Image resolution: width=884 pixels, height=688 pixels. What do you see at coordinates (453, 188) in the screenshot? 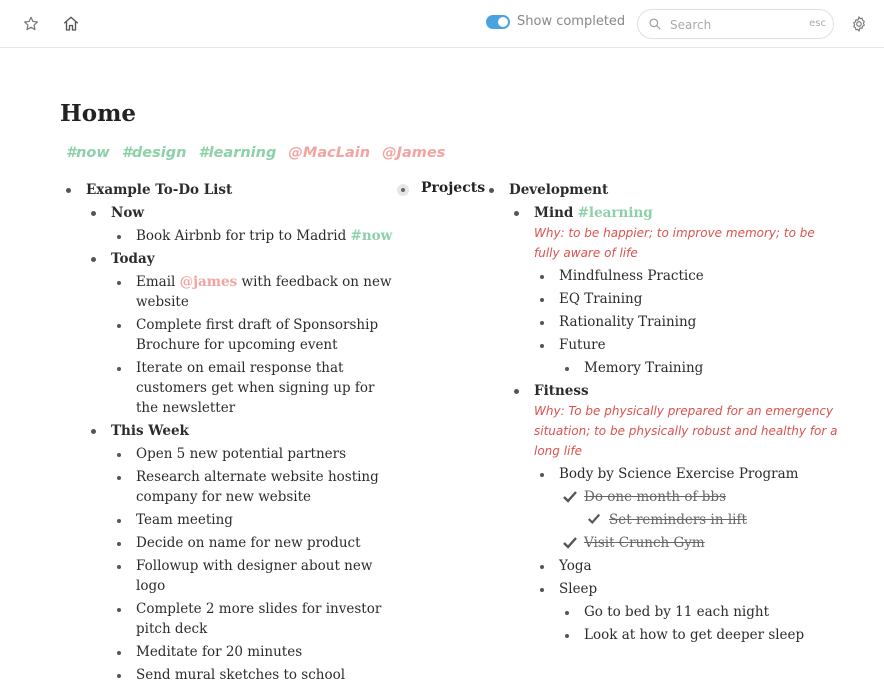
I see `projects-heading: Projects` at bounding box center [453, 188].